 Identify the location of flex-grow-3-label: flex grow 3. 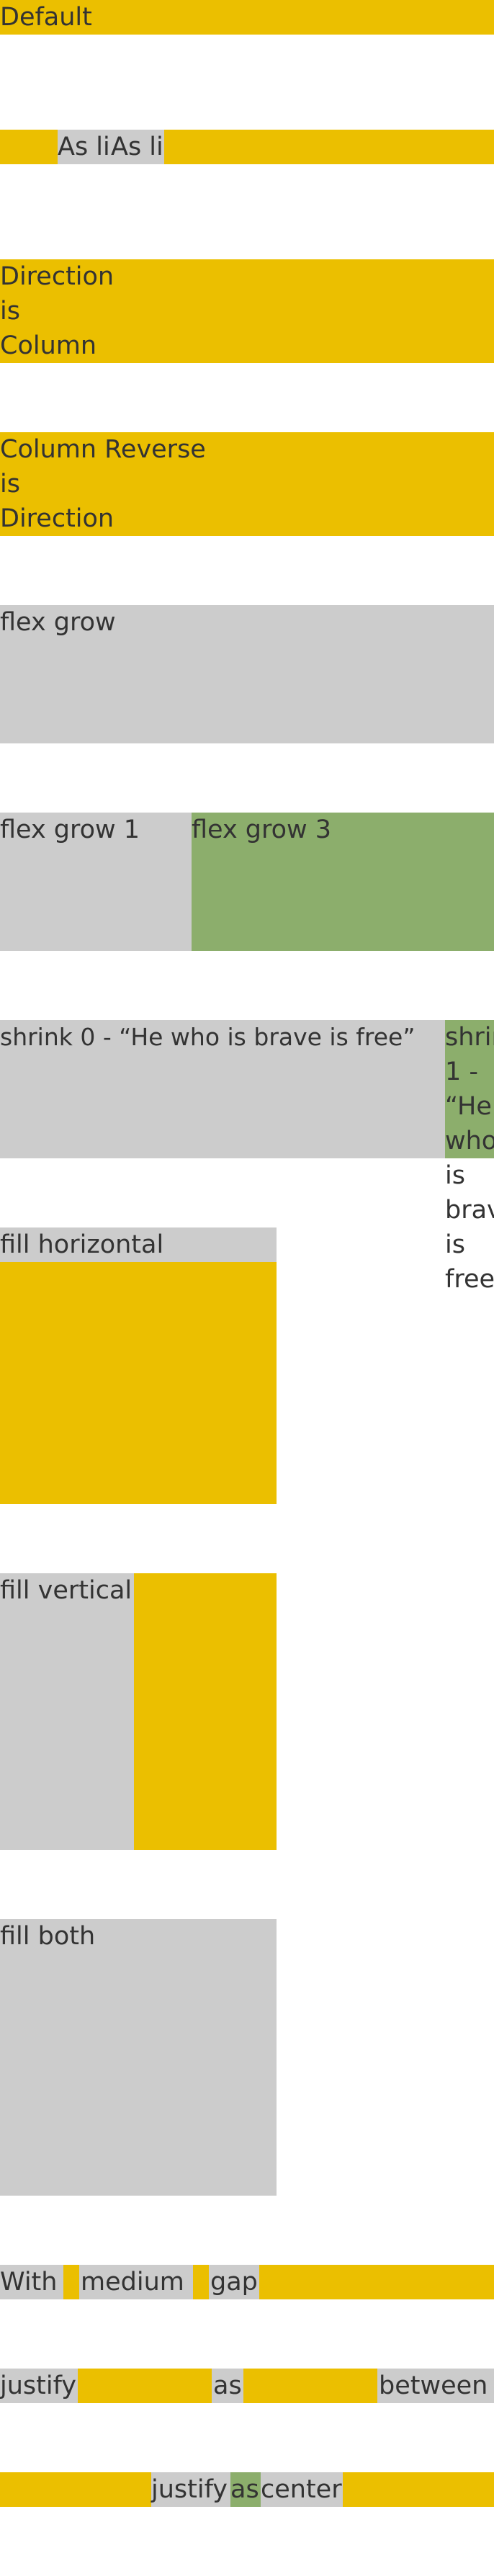
(262, 830).